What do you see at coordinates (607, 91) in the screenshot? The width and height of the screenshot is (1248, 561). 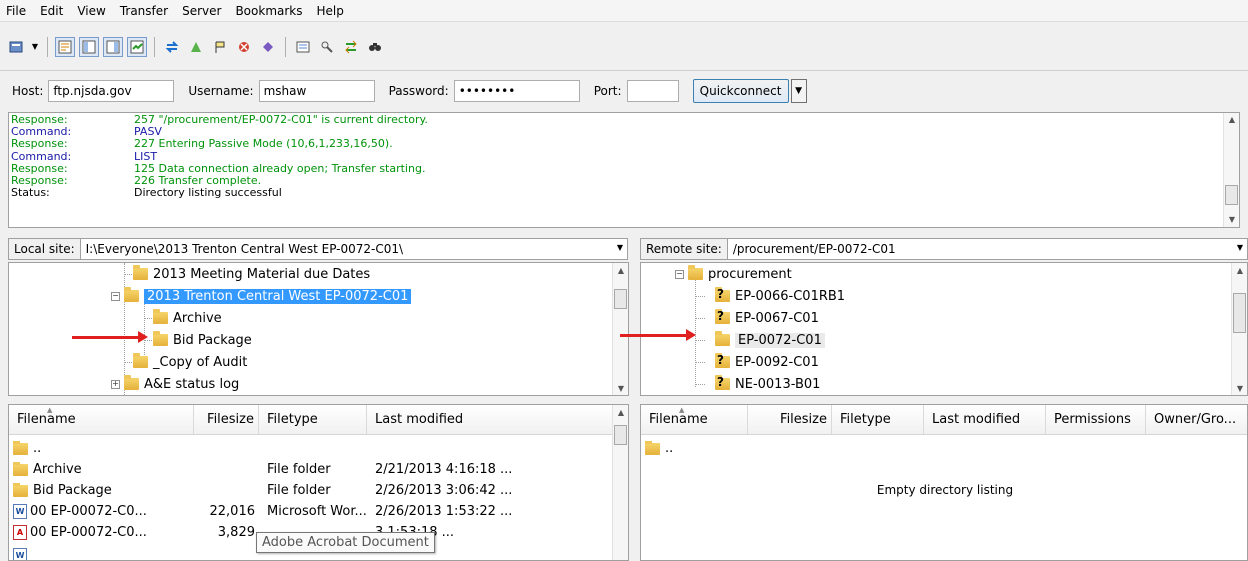 I see `port-label: Port:` at bounding box center [607, 91].